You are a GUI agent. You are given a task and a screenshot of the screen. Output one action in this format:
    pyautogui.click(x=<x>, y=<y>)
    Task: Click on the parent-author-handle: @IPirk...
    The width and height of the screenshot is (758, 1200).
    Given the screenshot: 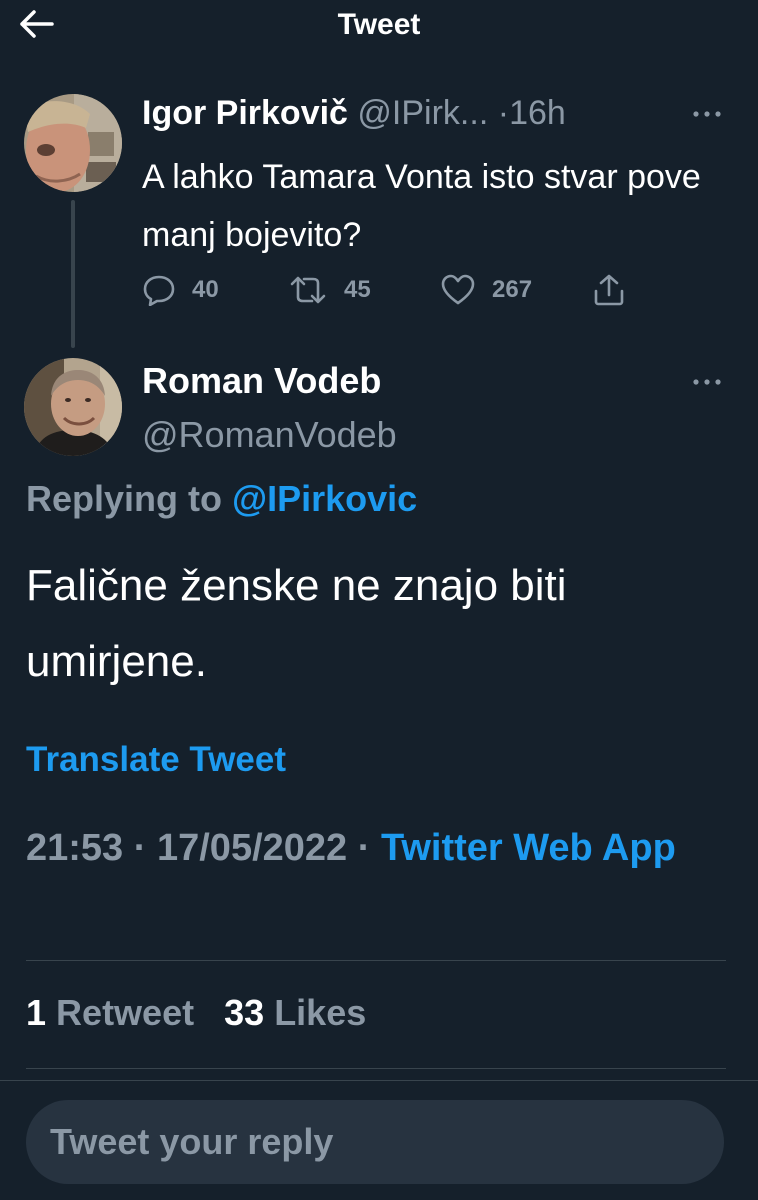 What is the action you would take?
    pyautogui.click(x=422, y=113)
    